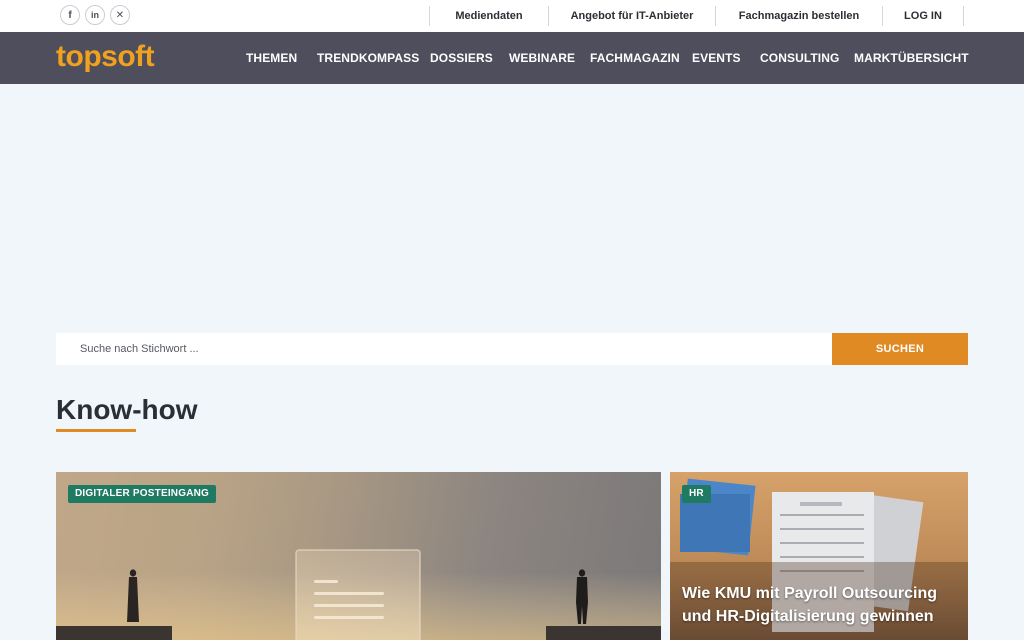 Image resolution: width=1024 pixels, height=640 pixels. What do you see at coordinates (696, 494) in the screenshot?
I see `category-badge: HR` at bounding box center [696, 494].